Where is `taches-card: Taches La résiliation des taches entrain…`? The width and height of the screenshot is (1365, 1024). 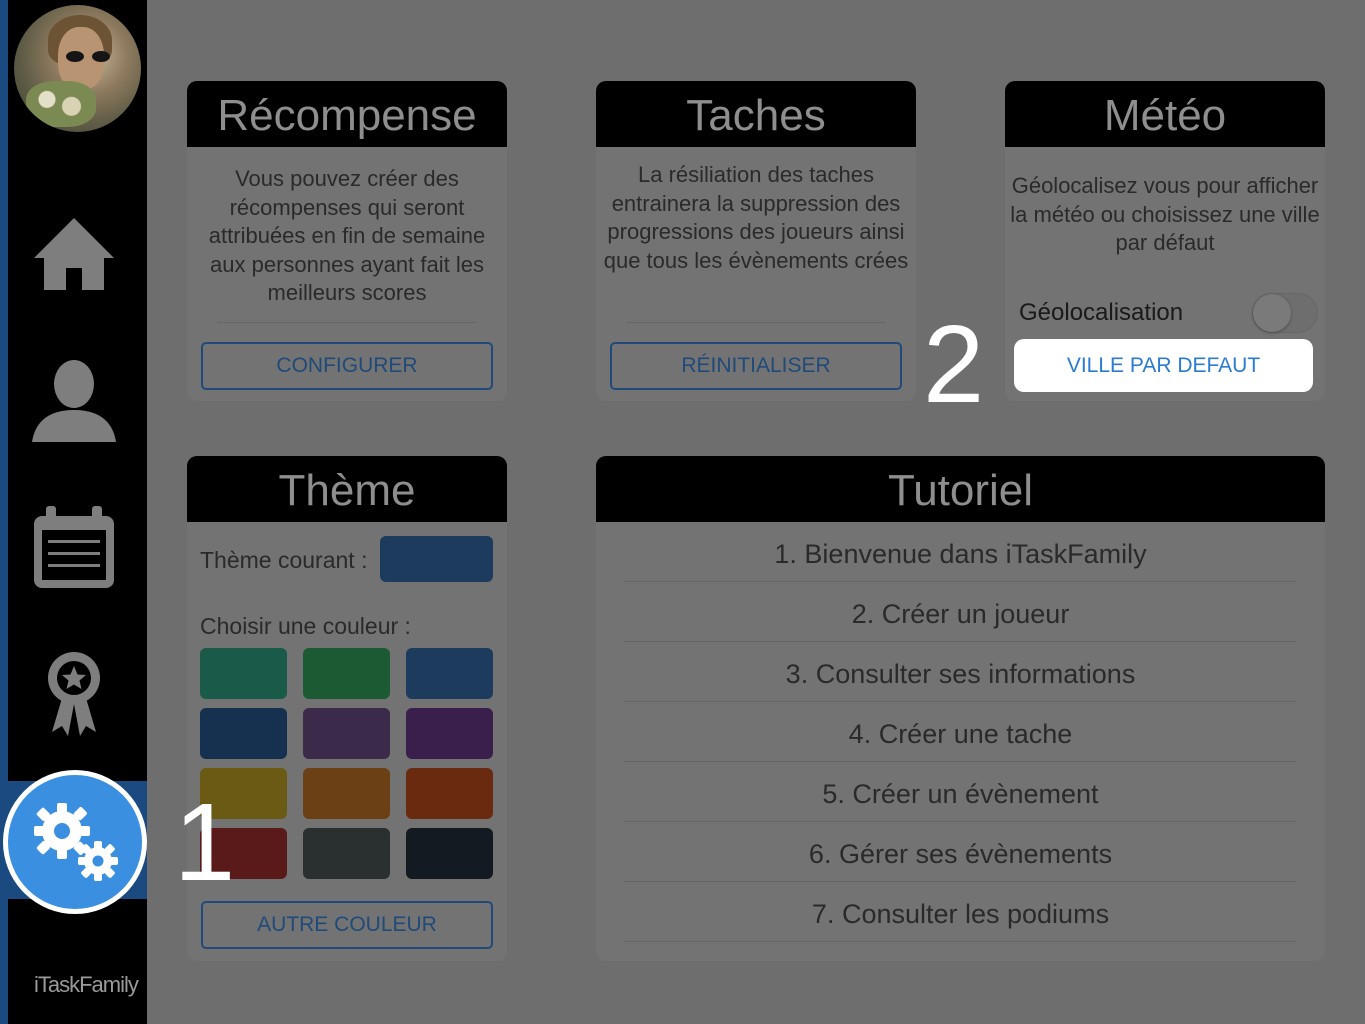 taches-card: Taches La résiliation des taches entrain… is located at coordinates (756, 241).